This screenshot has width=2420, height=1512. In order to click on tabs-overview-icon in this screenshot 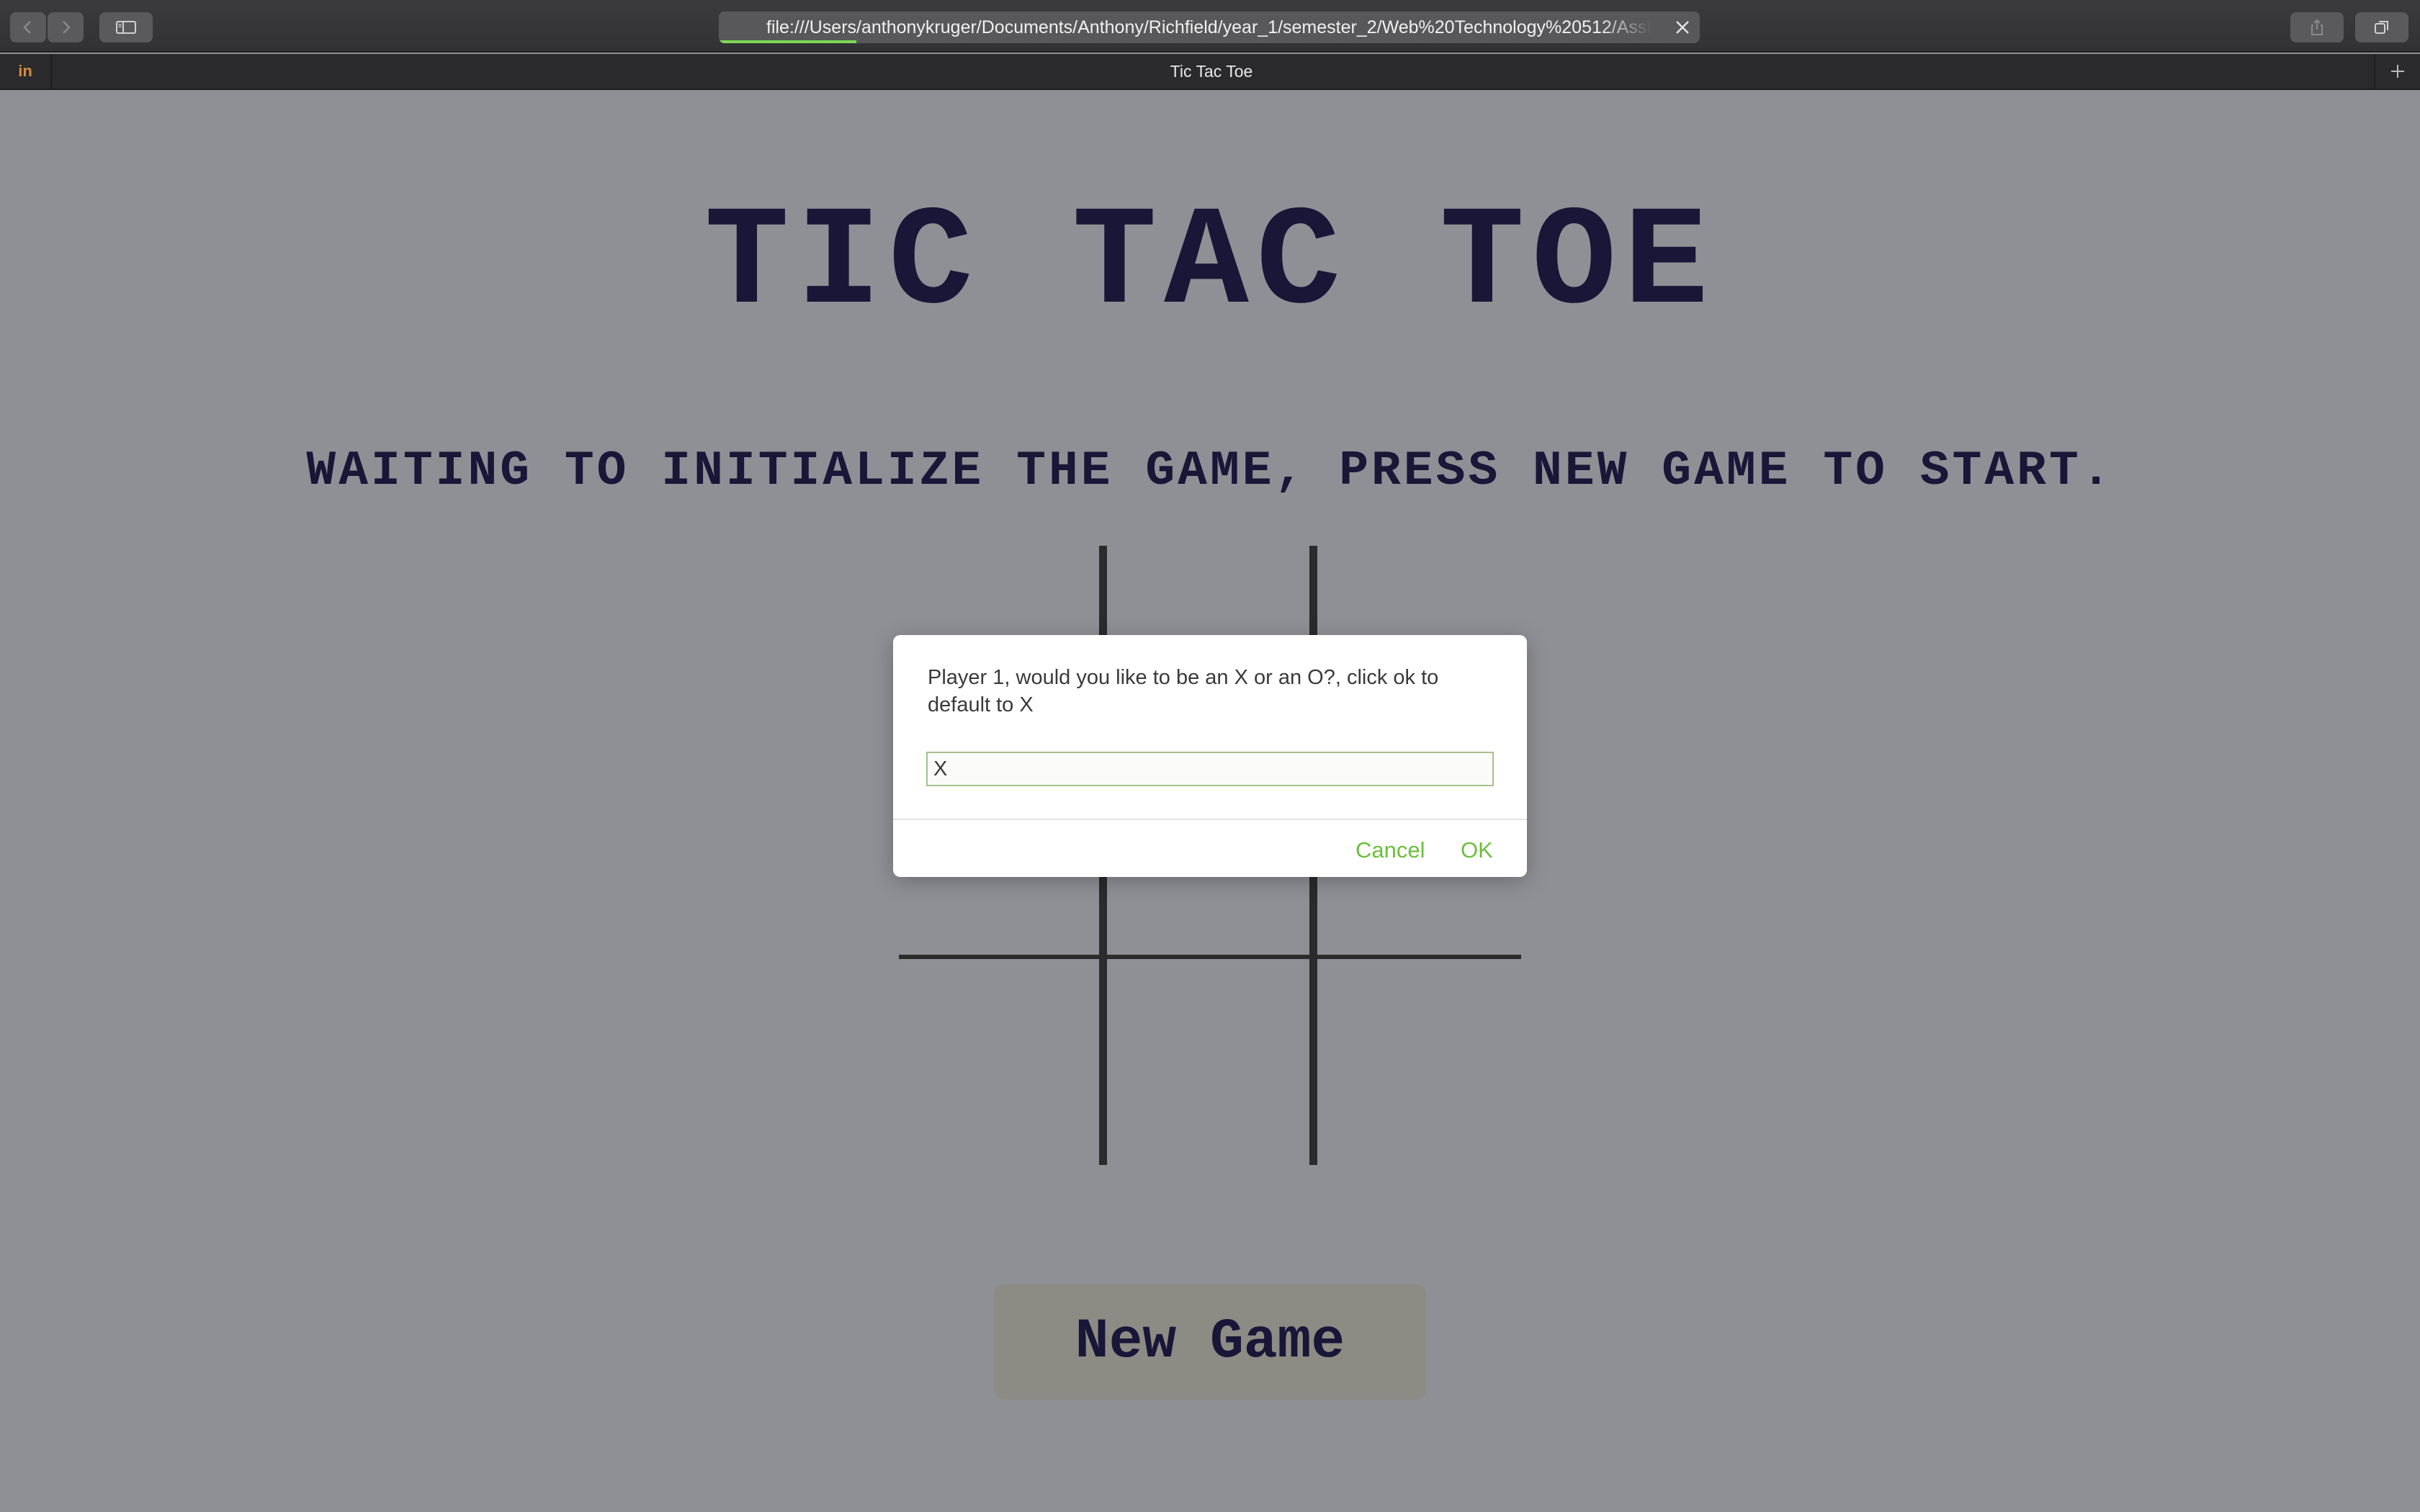, I will do `click(2381, 27)`.